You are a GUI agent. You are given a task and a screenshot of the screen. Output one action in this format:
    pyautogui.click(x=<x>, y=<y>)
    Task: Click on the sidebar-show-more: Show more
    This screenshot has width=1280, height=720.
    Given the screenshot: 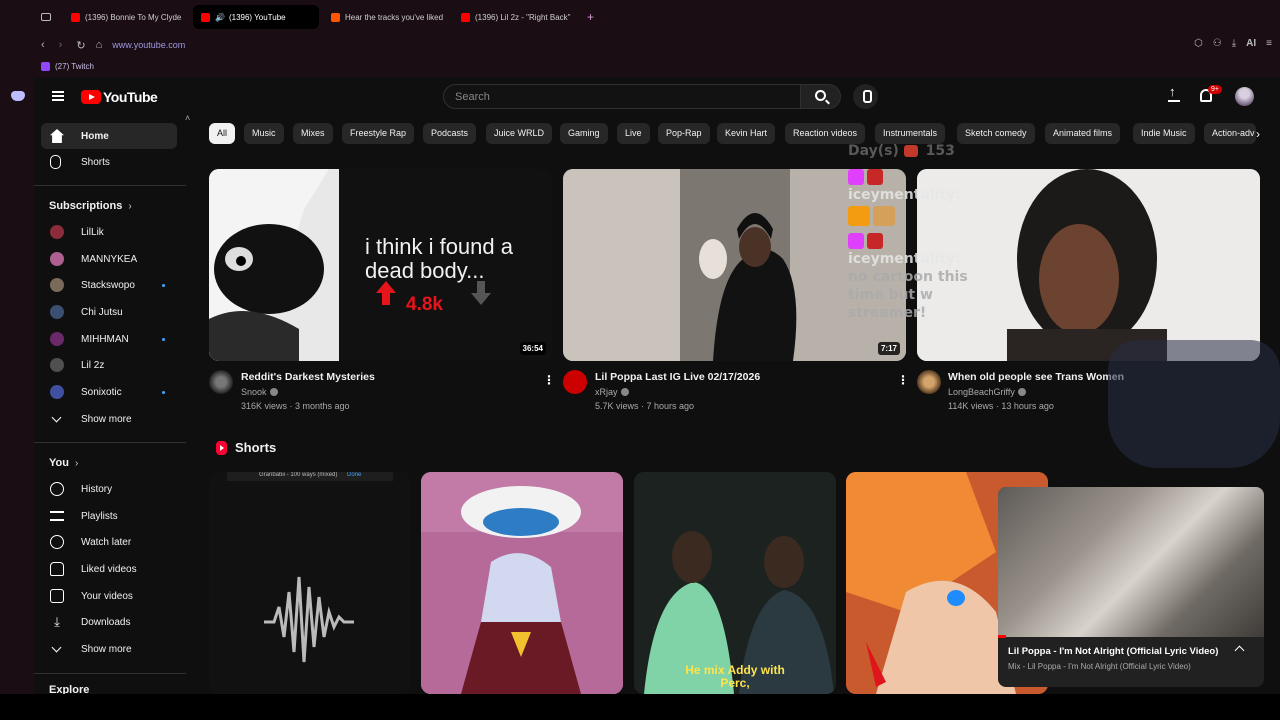 What is the action you would take?
    pyautogui.click(x=109, y=419)
    